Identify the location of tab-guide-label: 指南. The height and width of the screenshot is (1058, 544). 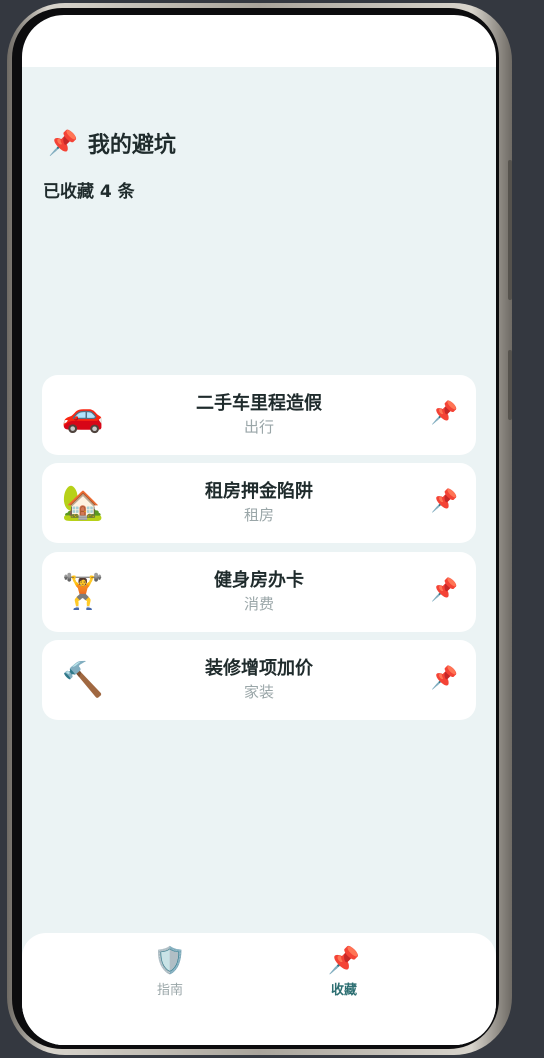
(169, 990).